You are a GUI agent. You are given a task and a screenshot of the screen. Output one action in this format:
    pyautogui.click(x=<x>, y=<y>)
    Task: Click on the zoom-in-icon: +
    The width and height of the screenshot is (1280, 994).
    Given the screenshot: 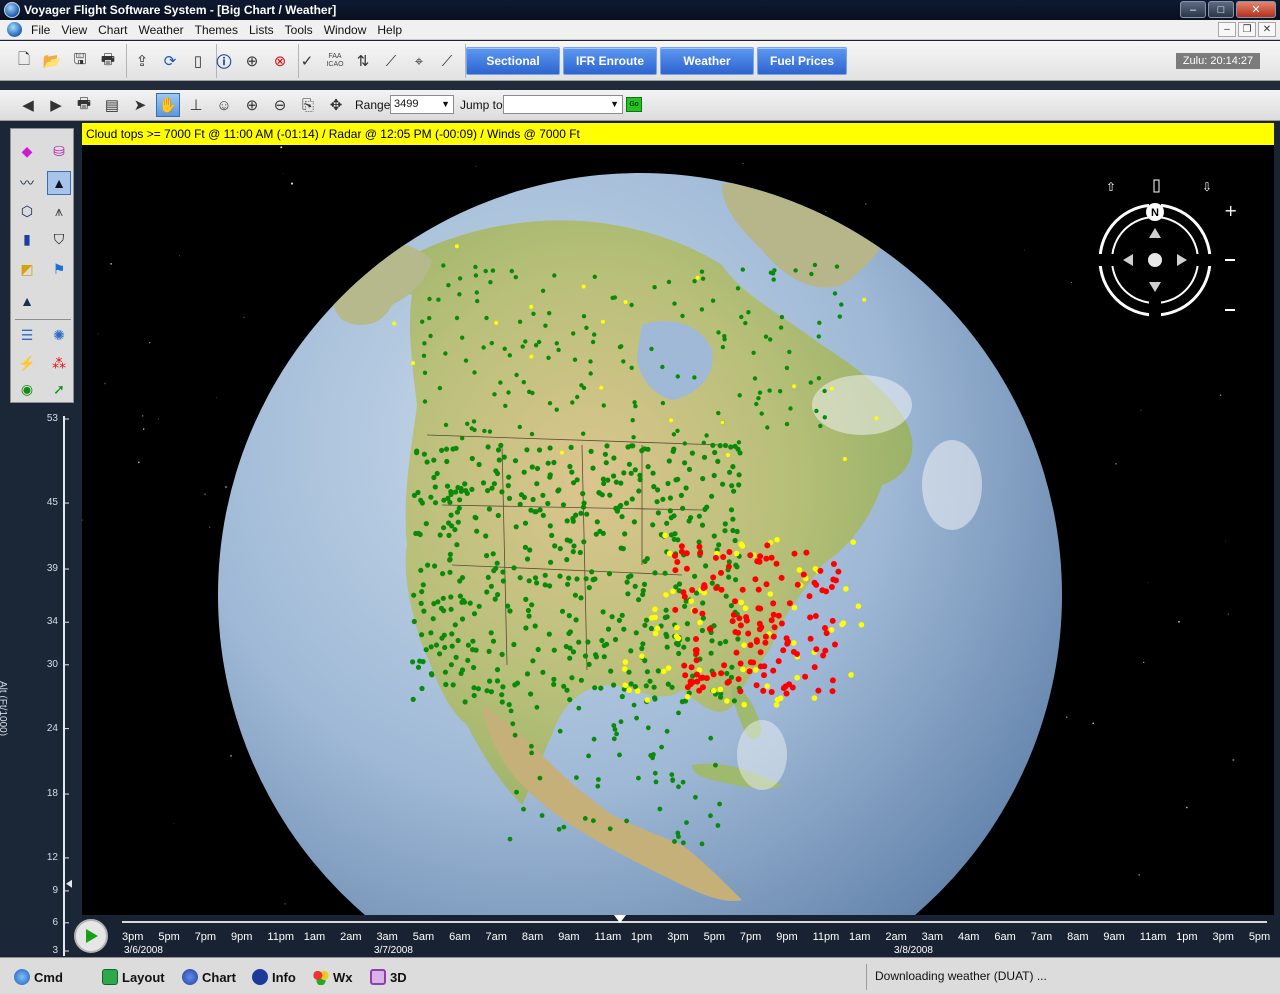 What is the action you would take?
    pyautogui.click(x=1230, y=210)
    